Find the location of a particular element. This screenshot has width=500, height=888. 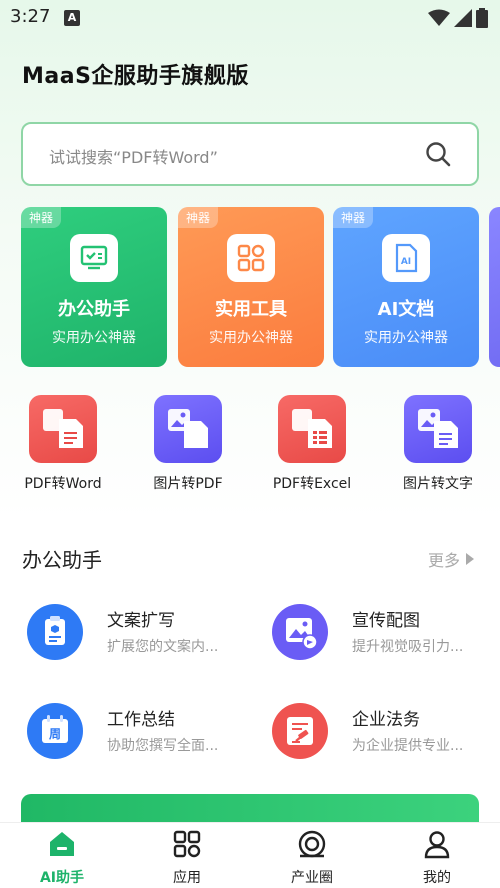

more-link: 更多 is located at coordinates (451, 559).